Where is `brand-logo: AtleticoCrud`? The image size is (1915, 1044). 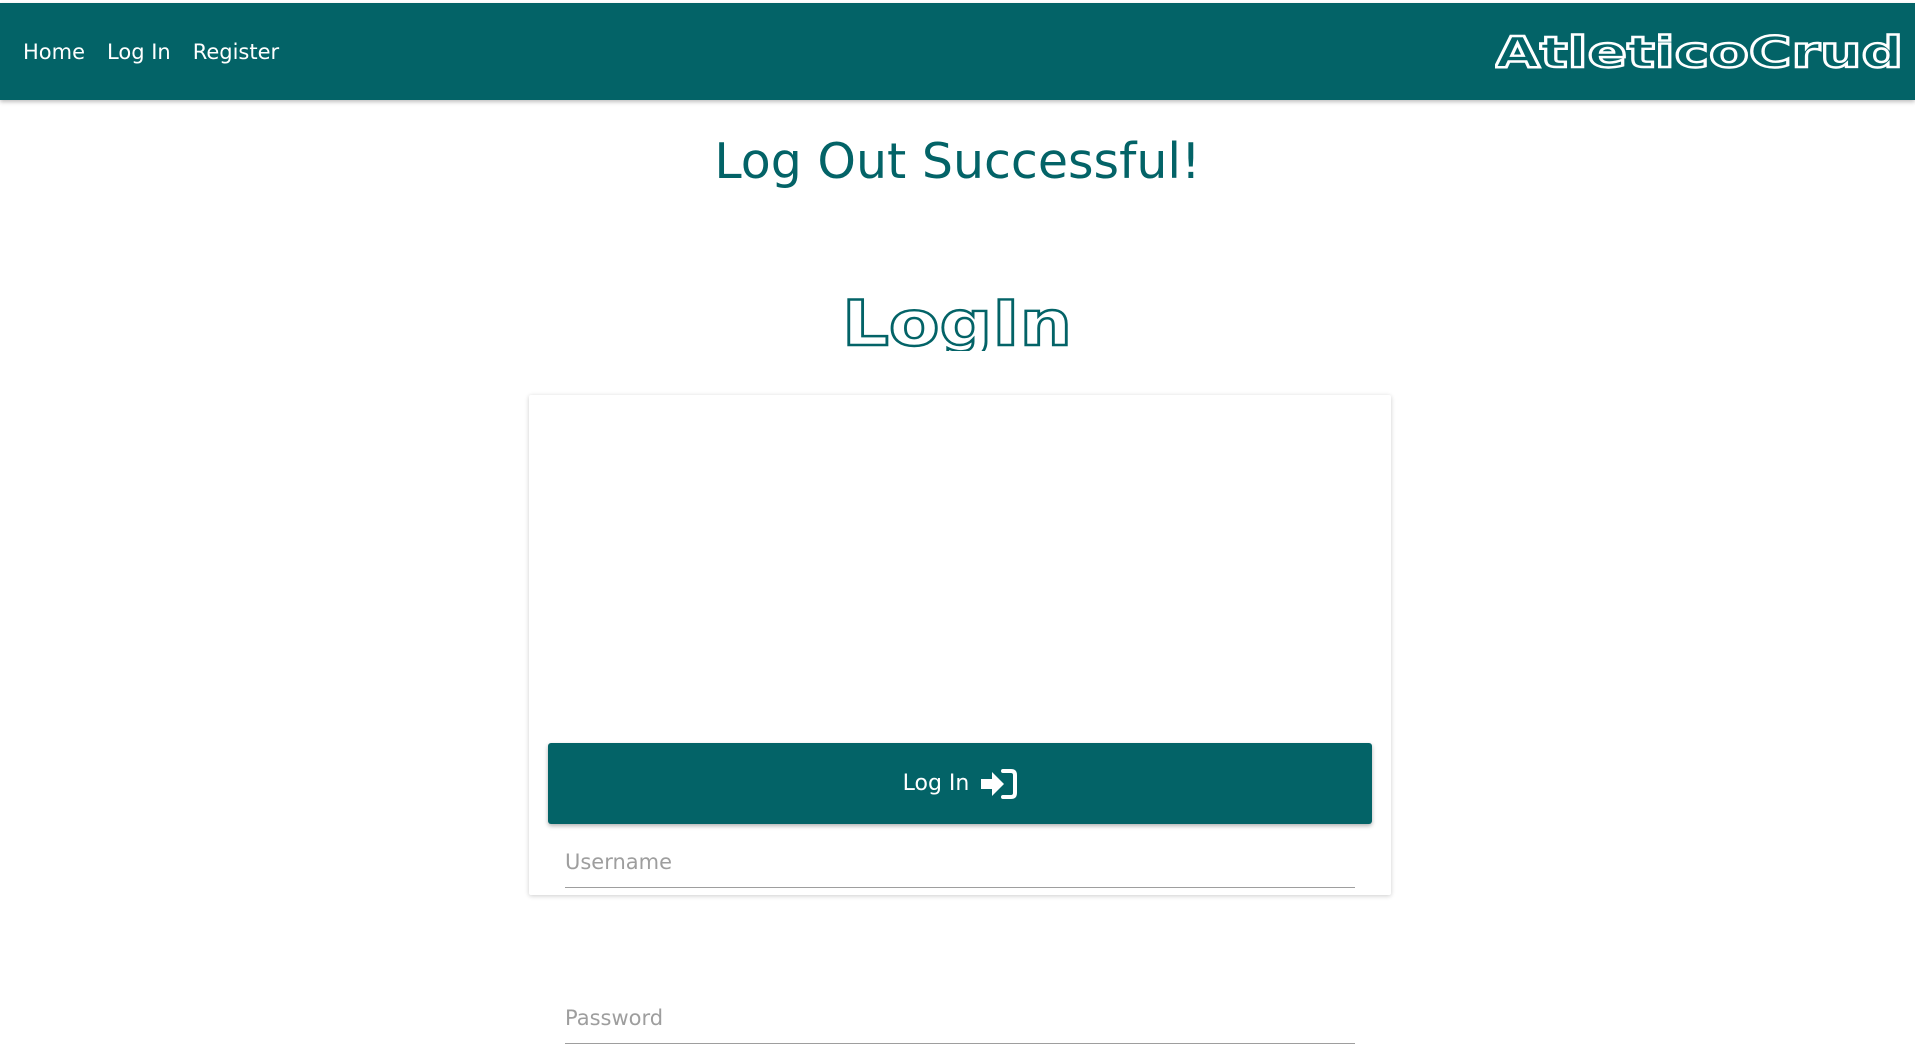 brand-logo: AtleticoCrud is located at coordinates (1701, 50).